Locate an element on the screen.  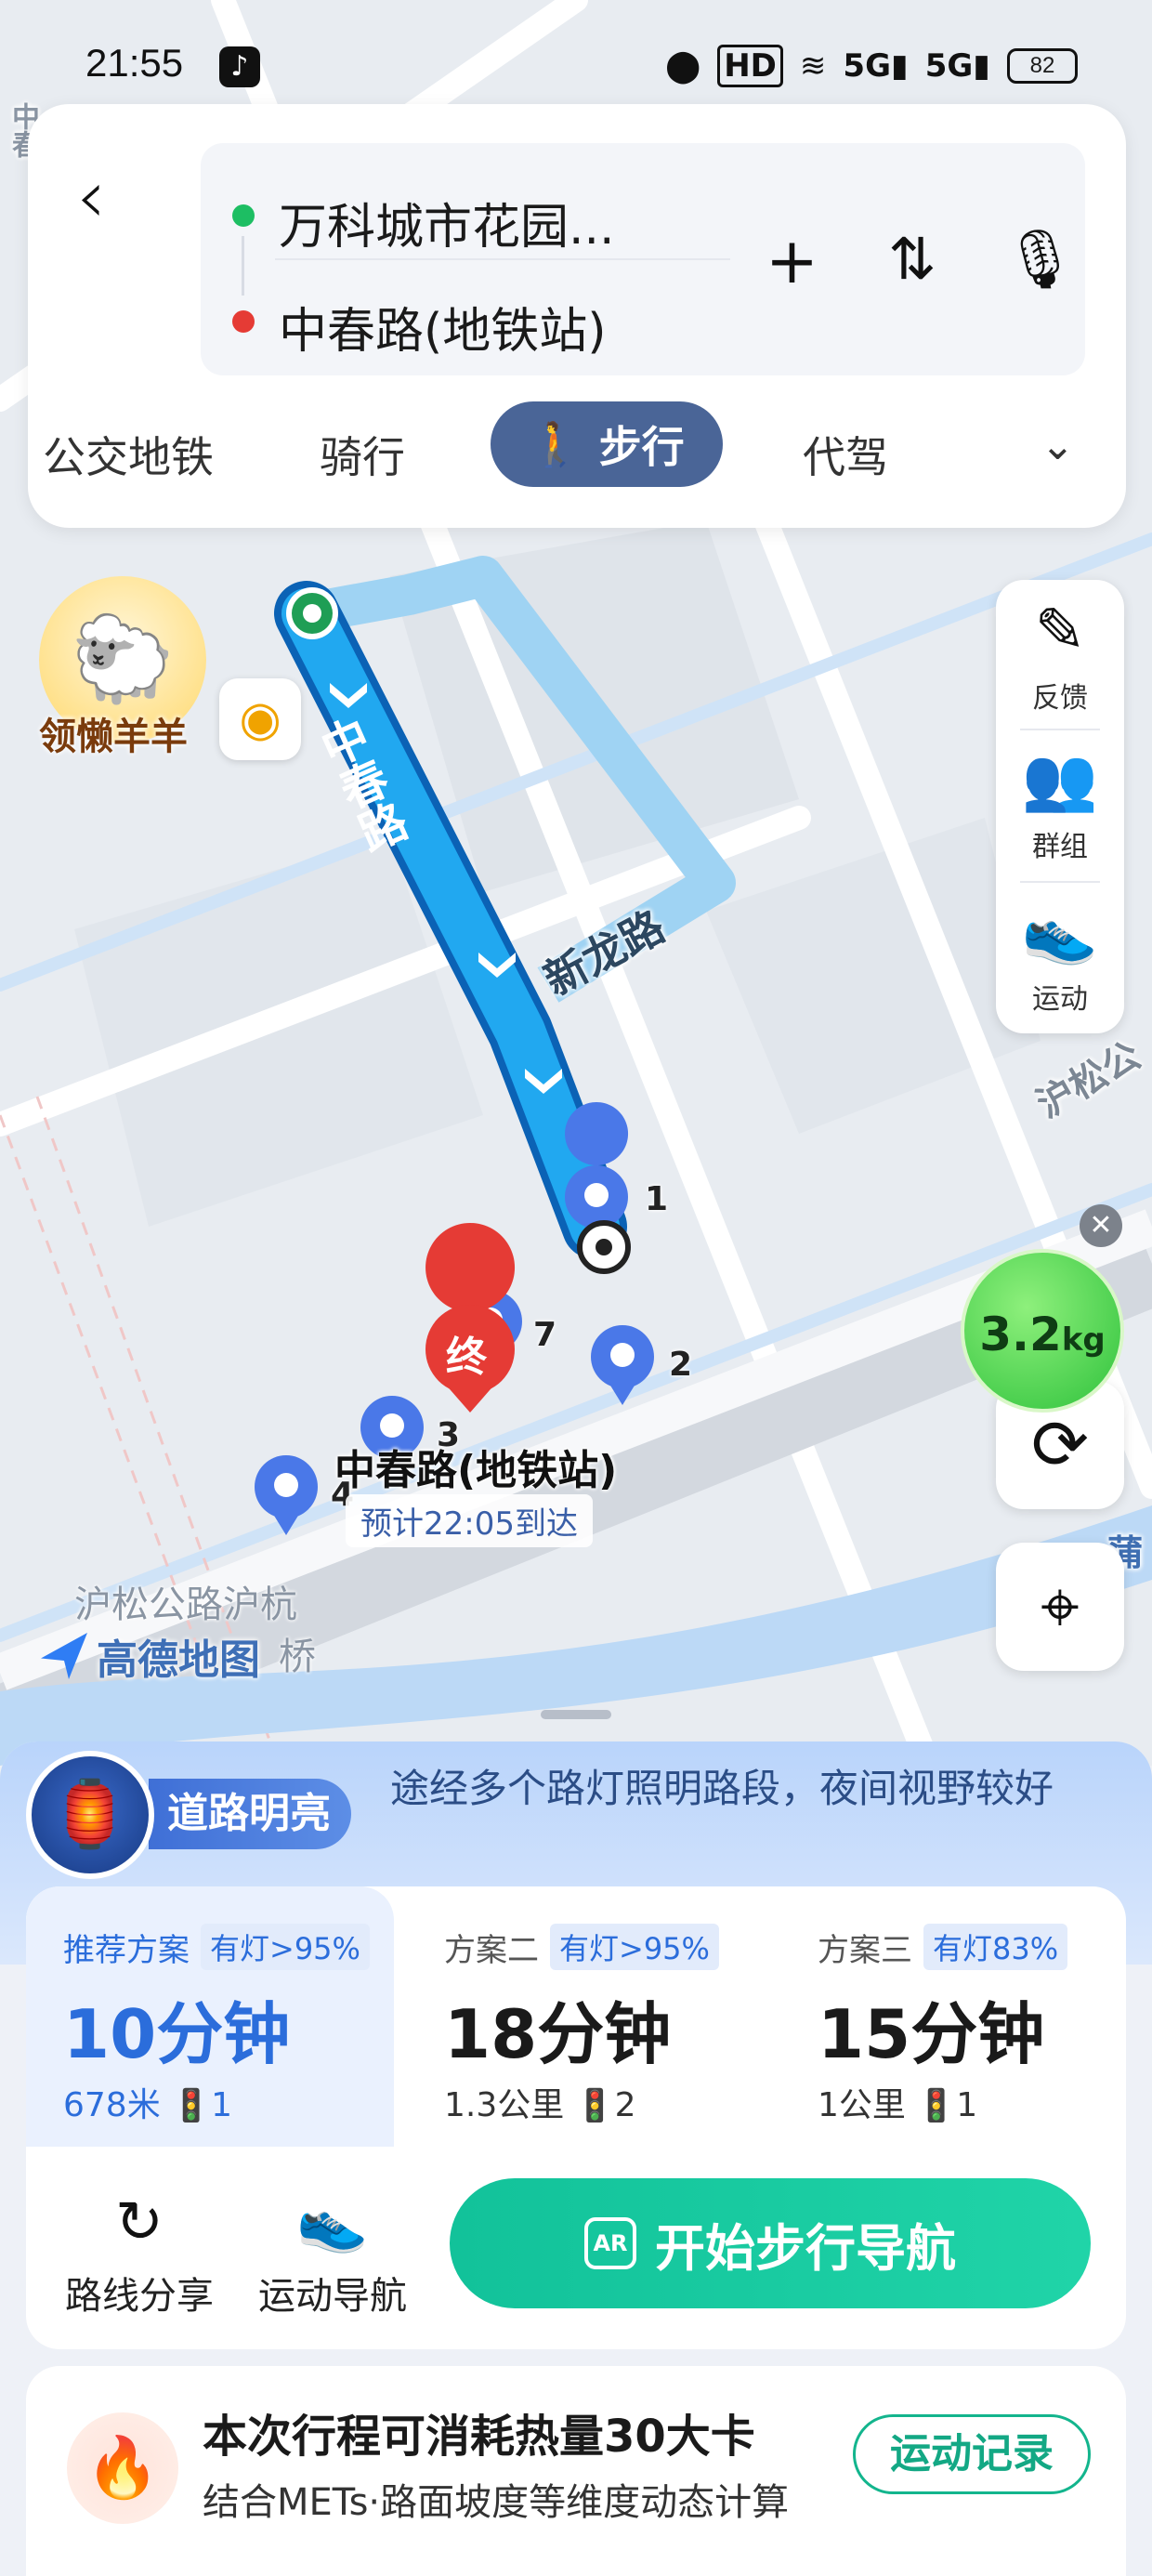
bridge-label-line1: 沪松公路沪杭 is located at coordinates (185, 1605).